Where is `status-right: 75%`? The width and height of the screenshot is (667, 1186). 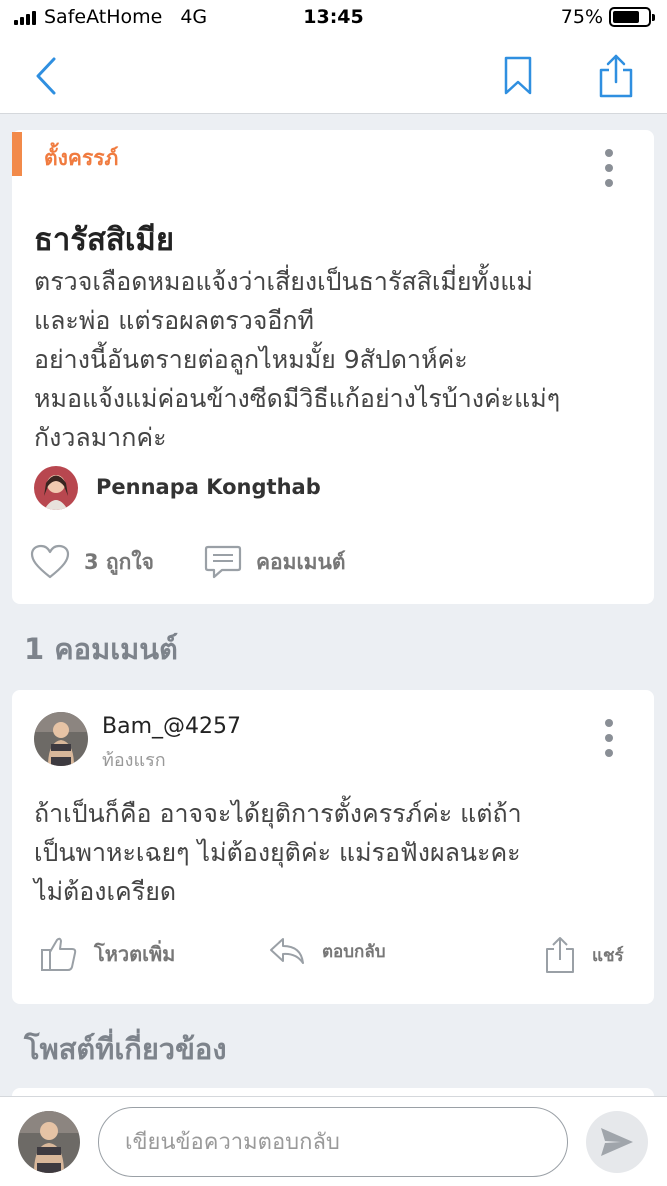 status-right: 75% is located at coordinates (607, 17).